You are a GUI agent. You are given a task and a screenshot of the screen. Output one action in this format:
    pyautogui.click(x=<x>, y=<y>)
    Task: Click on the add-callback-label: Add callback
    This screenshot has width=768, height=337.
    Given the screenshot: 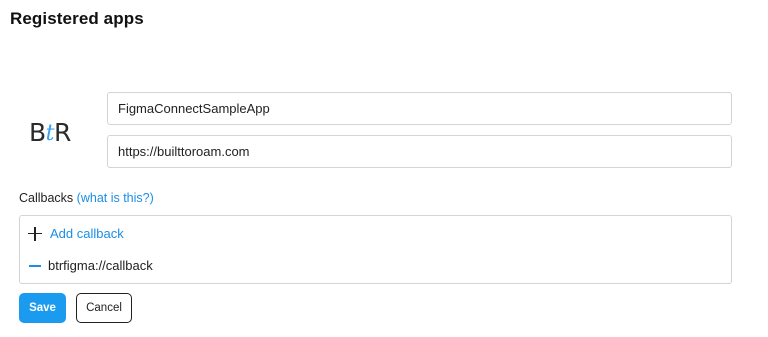 What is the action you would take?
    pyautogui.click(x=87, y=233)
    